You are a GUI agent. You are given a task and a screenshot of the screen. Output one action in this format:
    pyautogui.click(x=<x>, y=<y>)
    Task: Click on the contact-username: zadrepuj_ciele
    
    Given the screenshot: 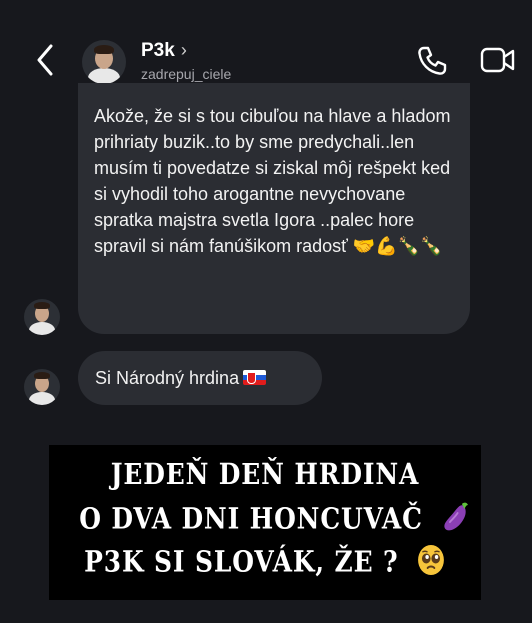 What is the action you would take?
    pyautogui.click(x=186, y=74)
    